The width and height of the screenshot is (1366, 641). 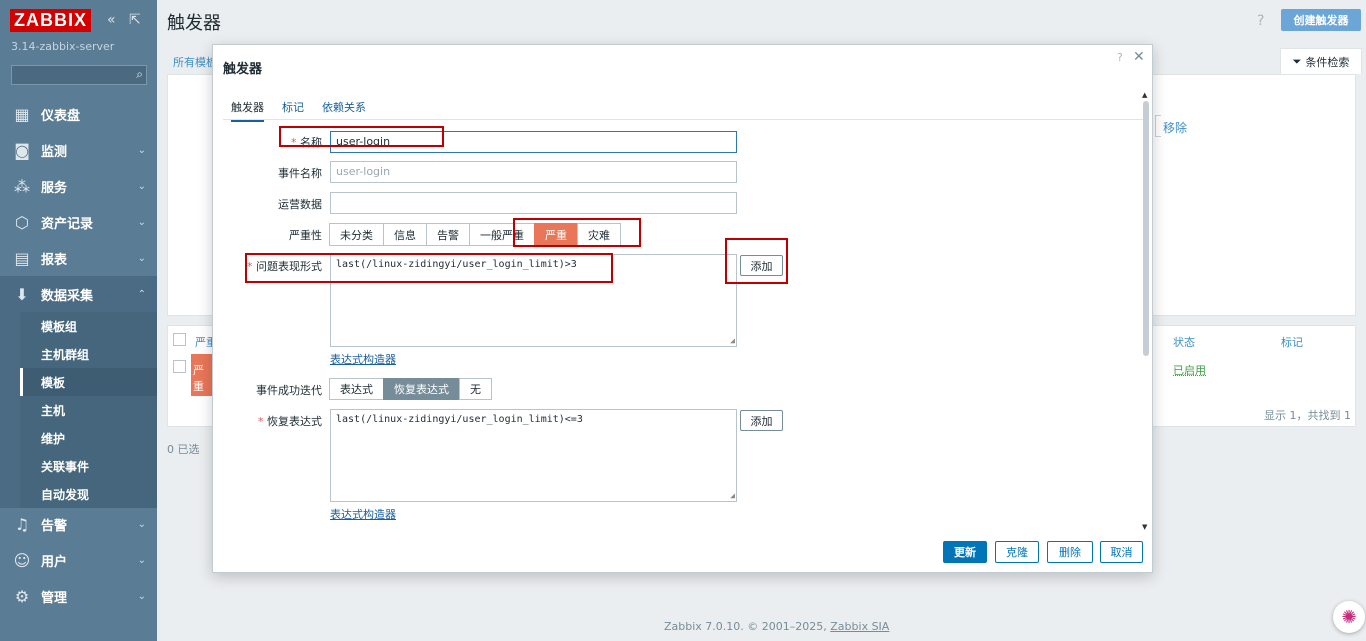 What do you see at coordinates (1184, 342) in the screenshot?
I see `col-status: 状态` at bounding box center [1184, 342].